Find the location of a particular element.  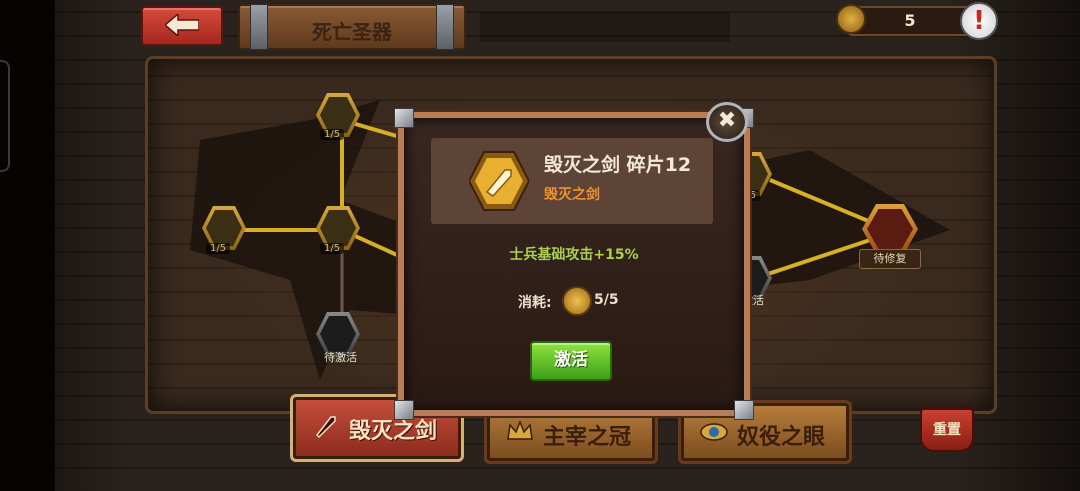

cost-value: 5/5 is located at coordinates (606, 300).